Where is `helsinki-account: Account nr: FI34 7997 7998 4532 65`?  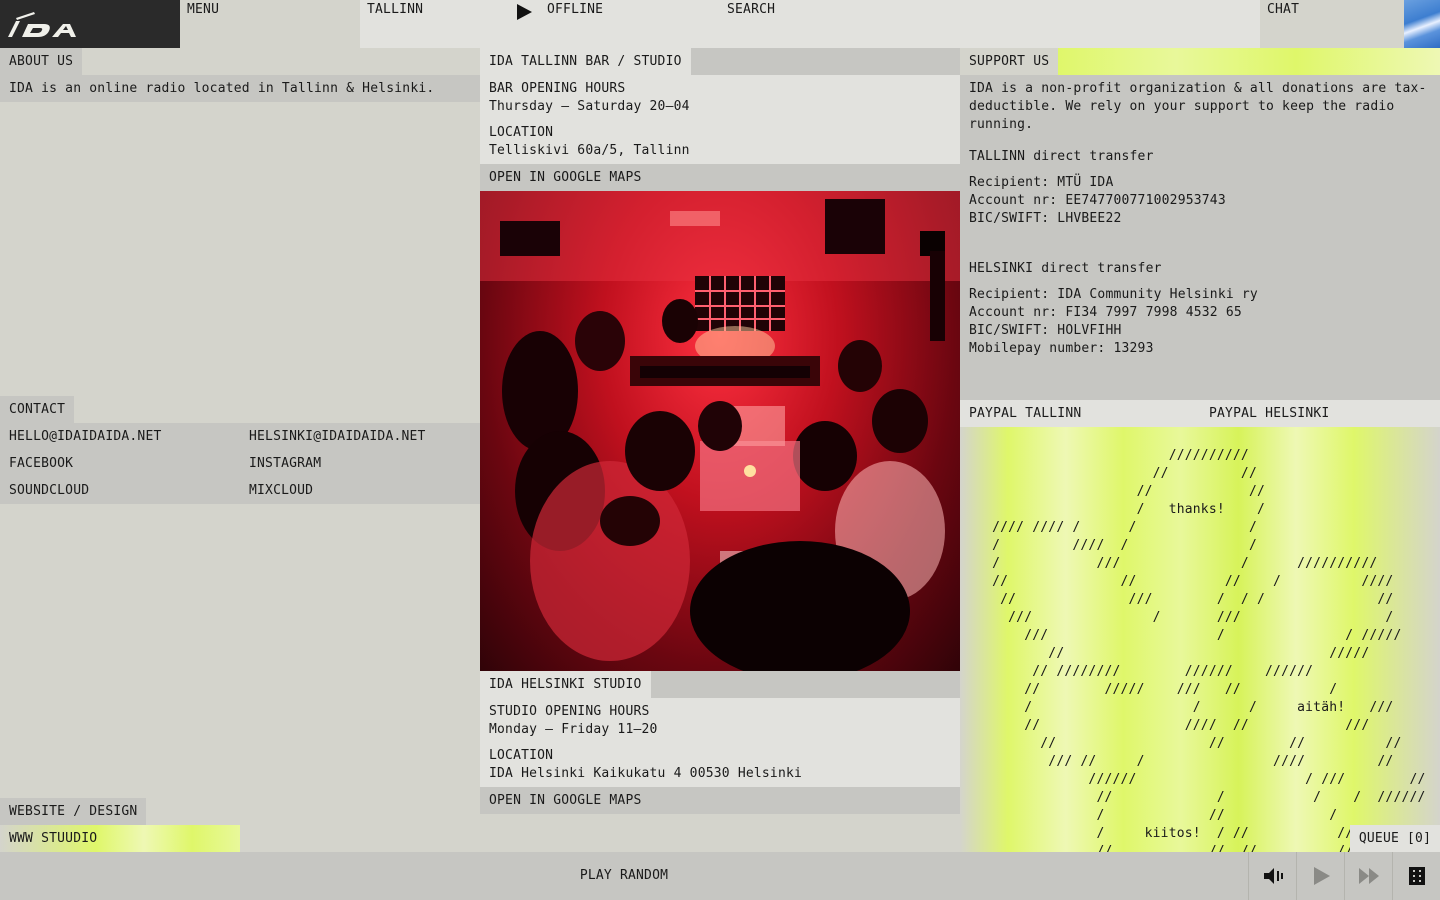 helsinki-account: Account nr: FI34 7997 7998 4532 65 is located at coordinates (1105, 312).